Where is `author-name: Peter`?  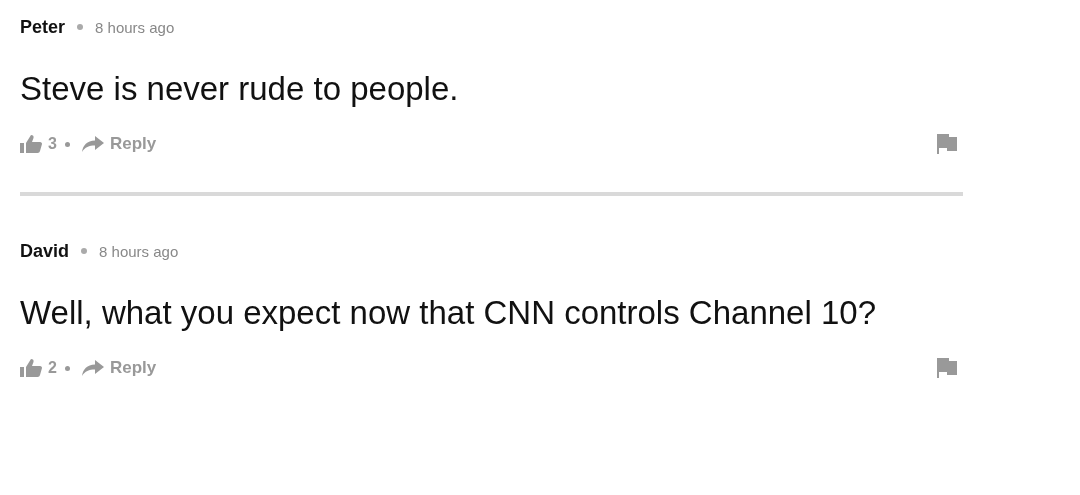 author-name: Peter is located at coordinates (43, 27).